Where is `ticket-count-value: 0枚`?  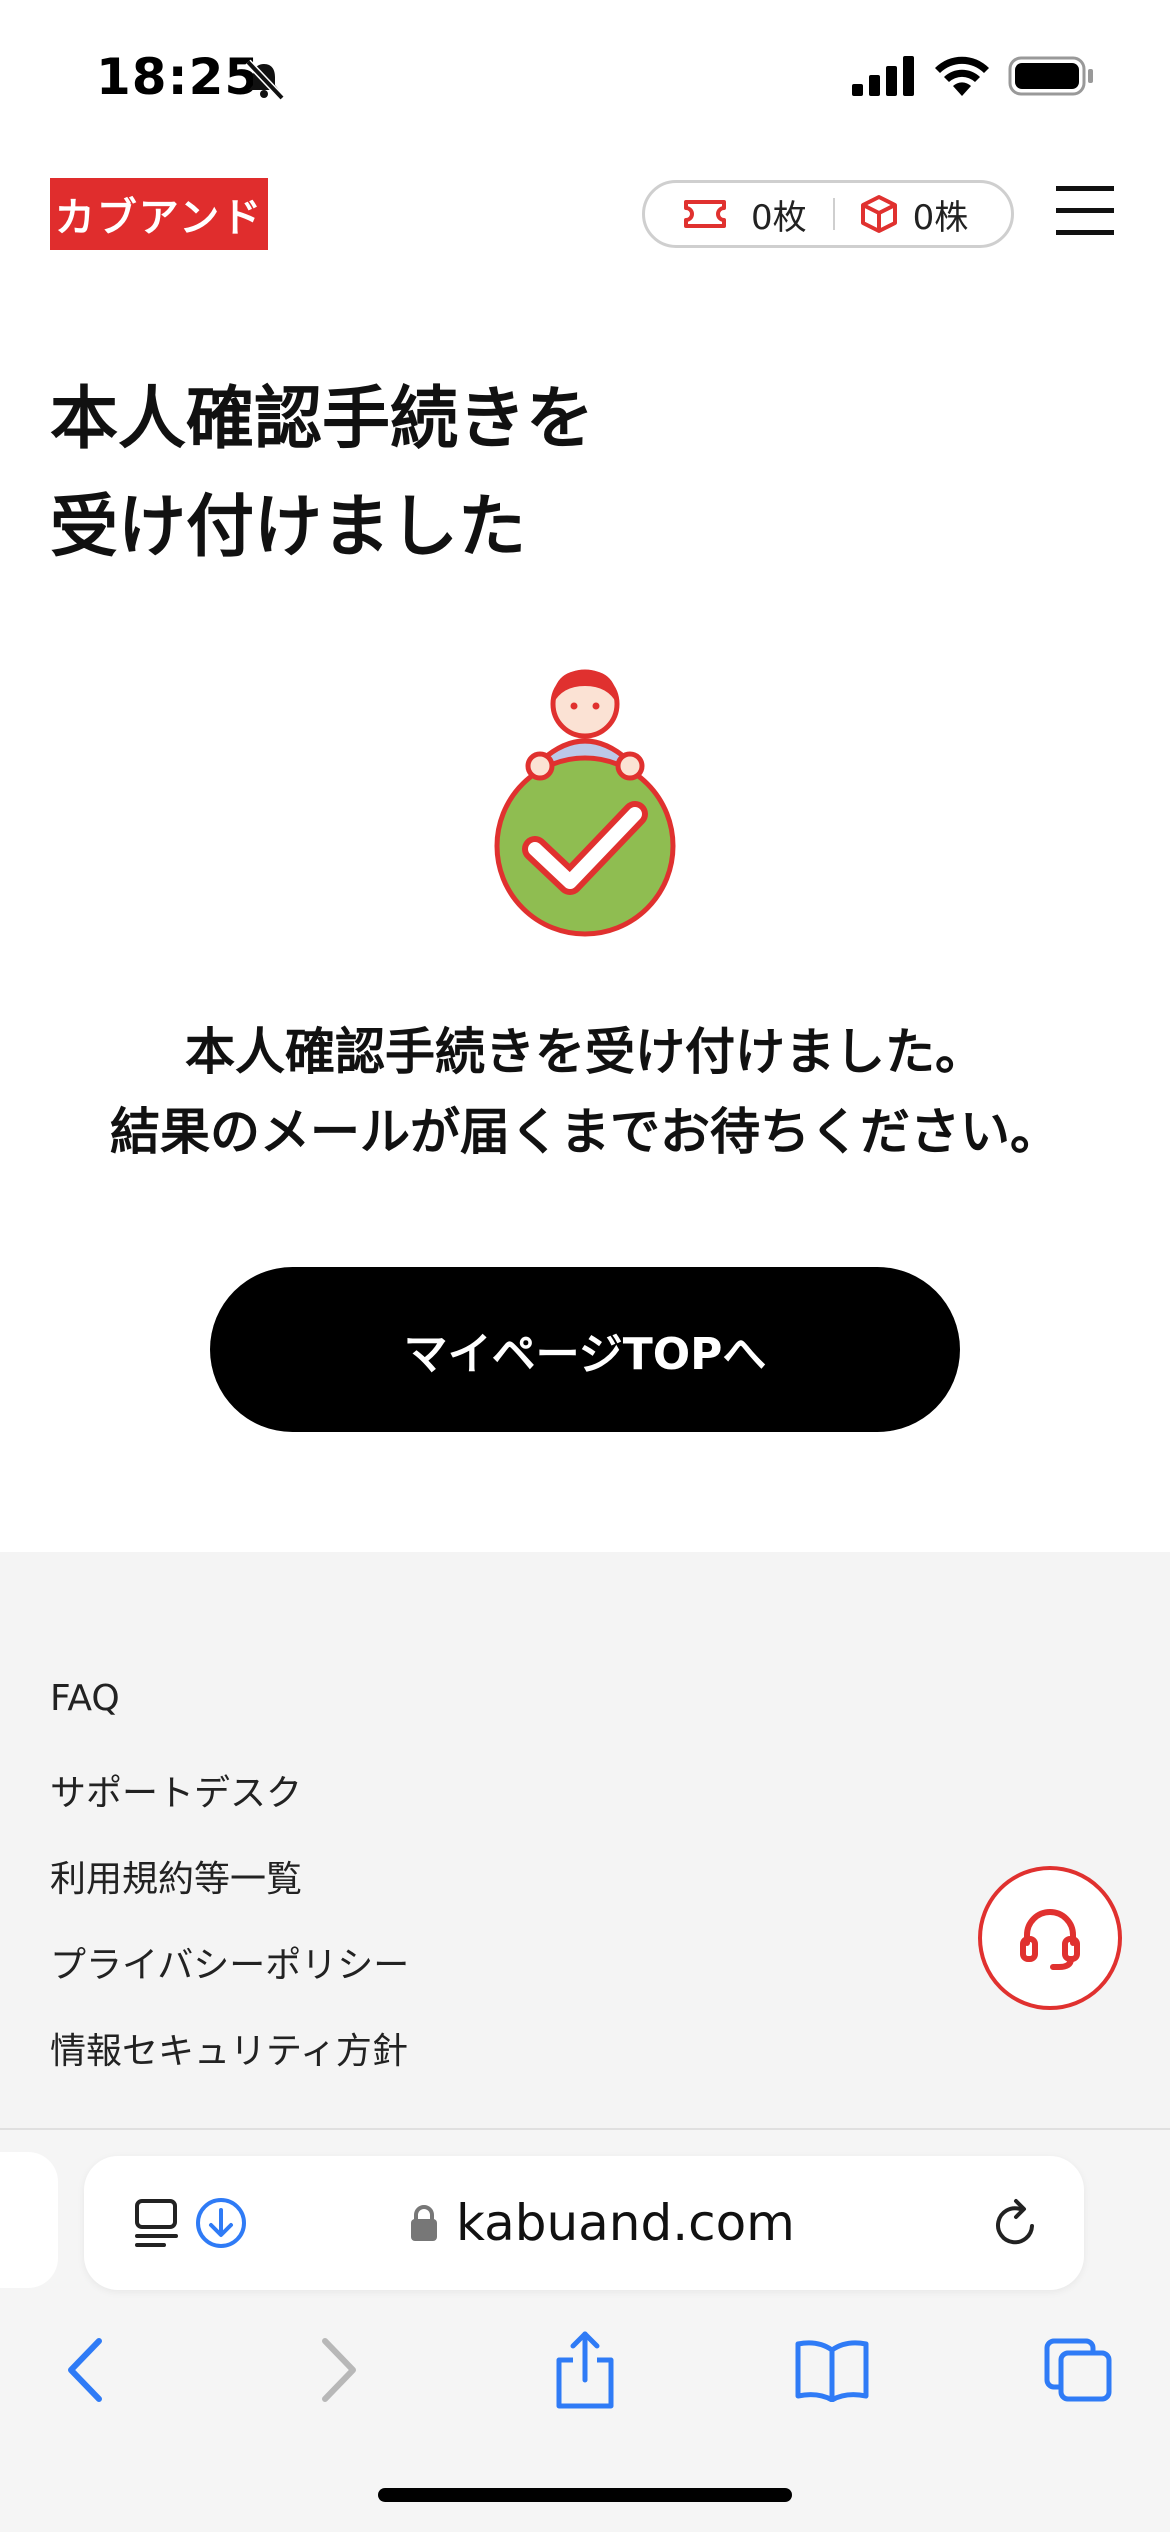 ticket-count-value: 0枚 is located at coordinates (779, 217).